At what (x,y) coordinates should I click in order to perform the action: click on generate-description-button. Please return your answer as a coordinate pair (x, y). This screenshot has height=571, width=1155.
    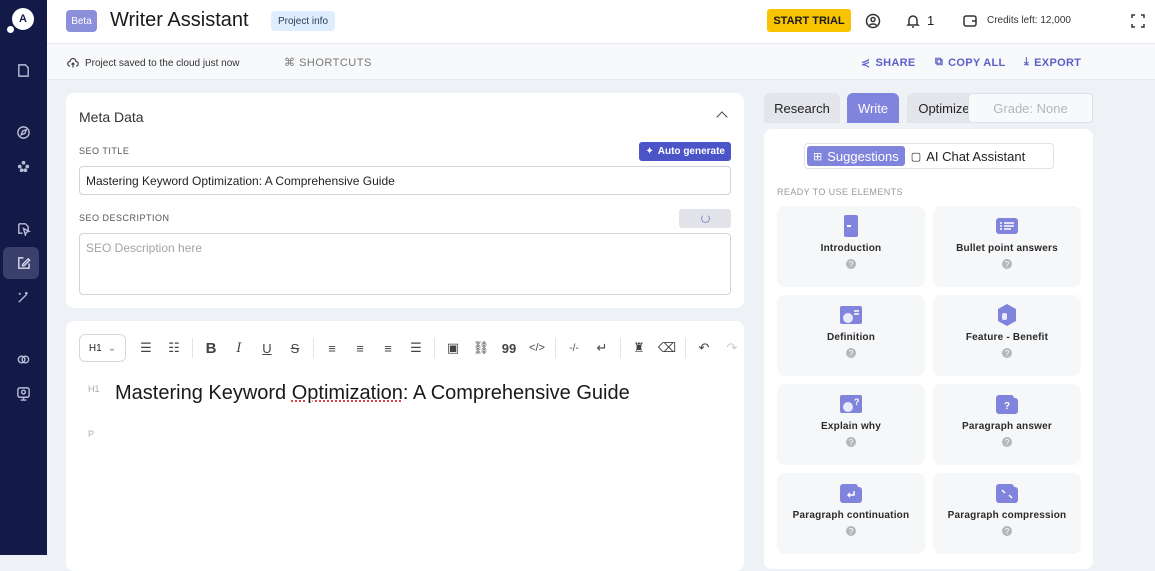
    Looking at the image, I should click on (705, 218).